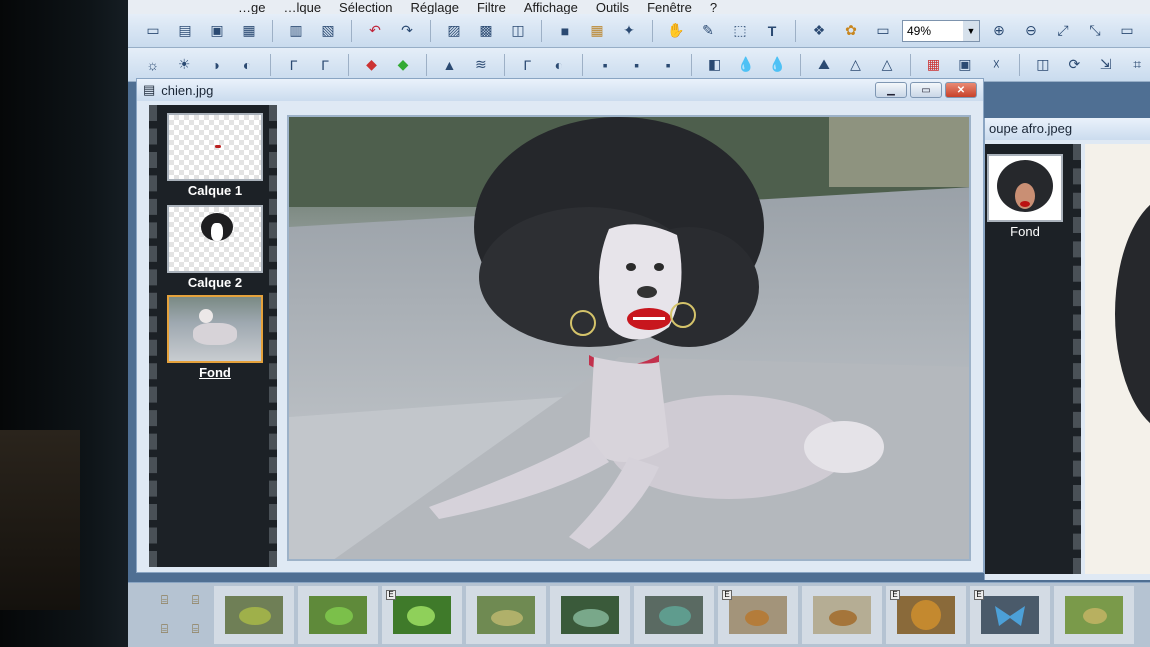 Image resolution: width=1150 pixels, height=647 pixels. Describe the element at coordinates (435, 7) in the screenshot. I see `menu-reglage: Réglage` at that location.